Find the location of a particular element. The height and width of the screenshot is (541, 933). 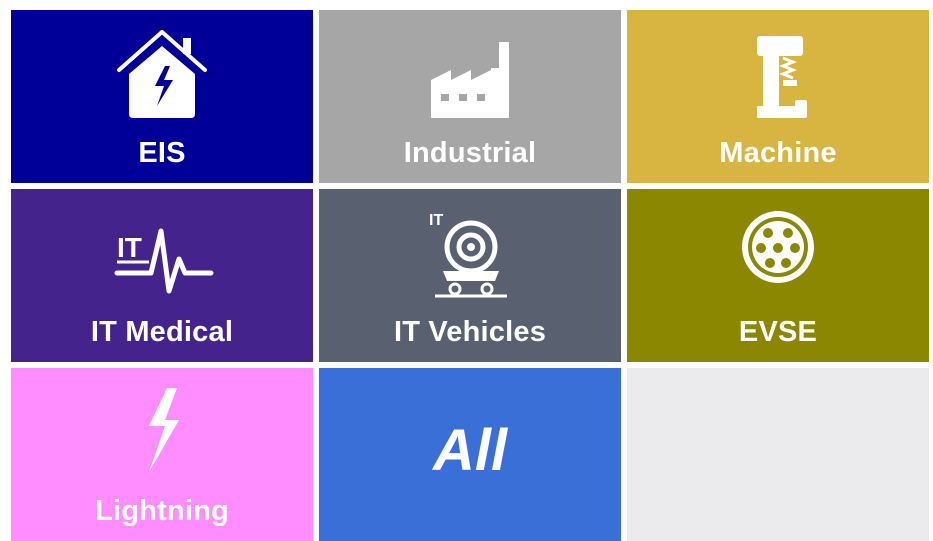

tile-it-vehicles: IT IT Vehicles is located at coordinates (470, 275).